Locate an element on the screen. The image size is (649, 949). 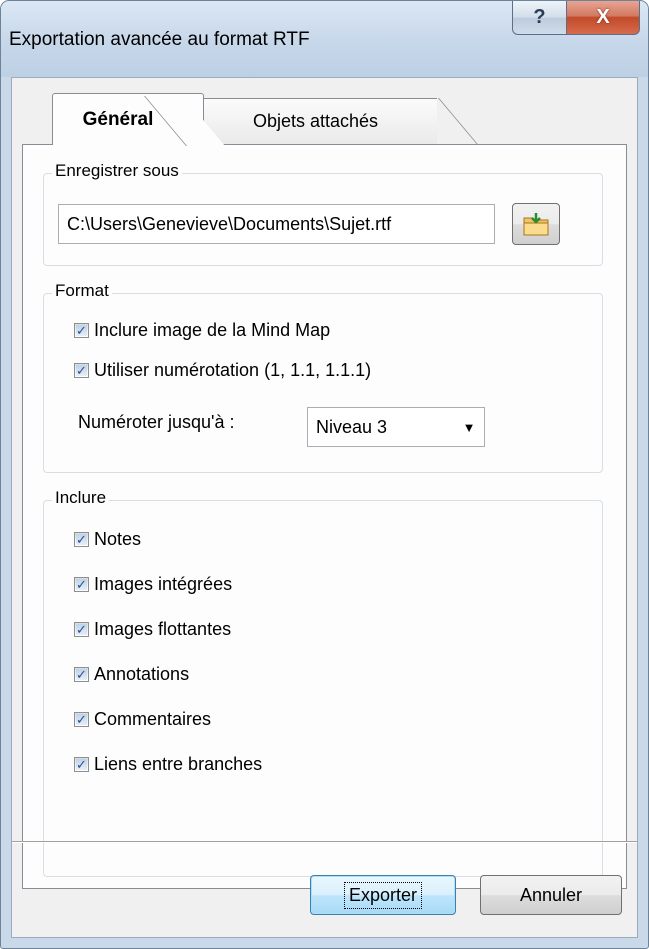
use-numbering-checkbox: ✓ Utiliser numérotation (1, 1.1, 1.1.1) is located at coordinates (222, 370).